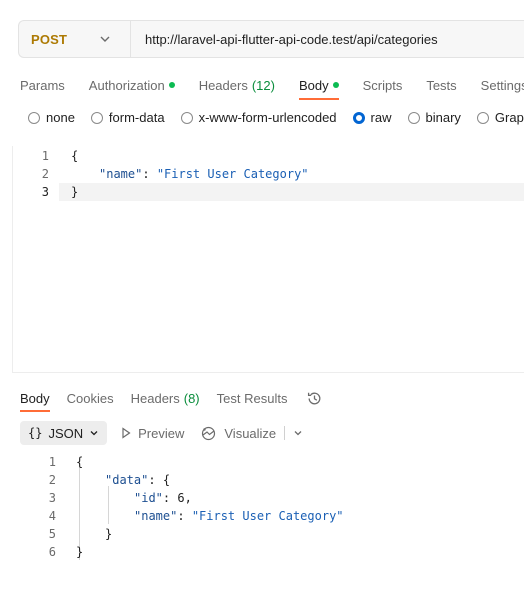 The width and height of the screenshot is (524, 603). I want to click on tab-label: Authorization, so click(126, 85).